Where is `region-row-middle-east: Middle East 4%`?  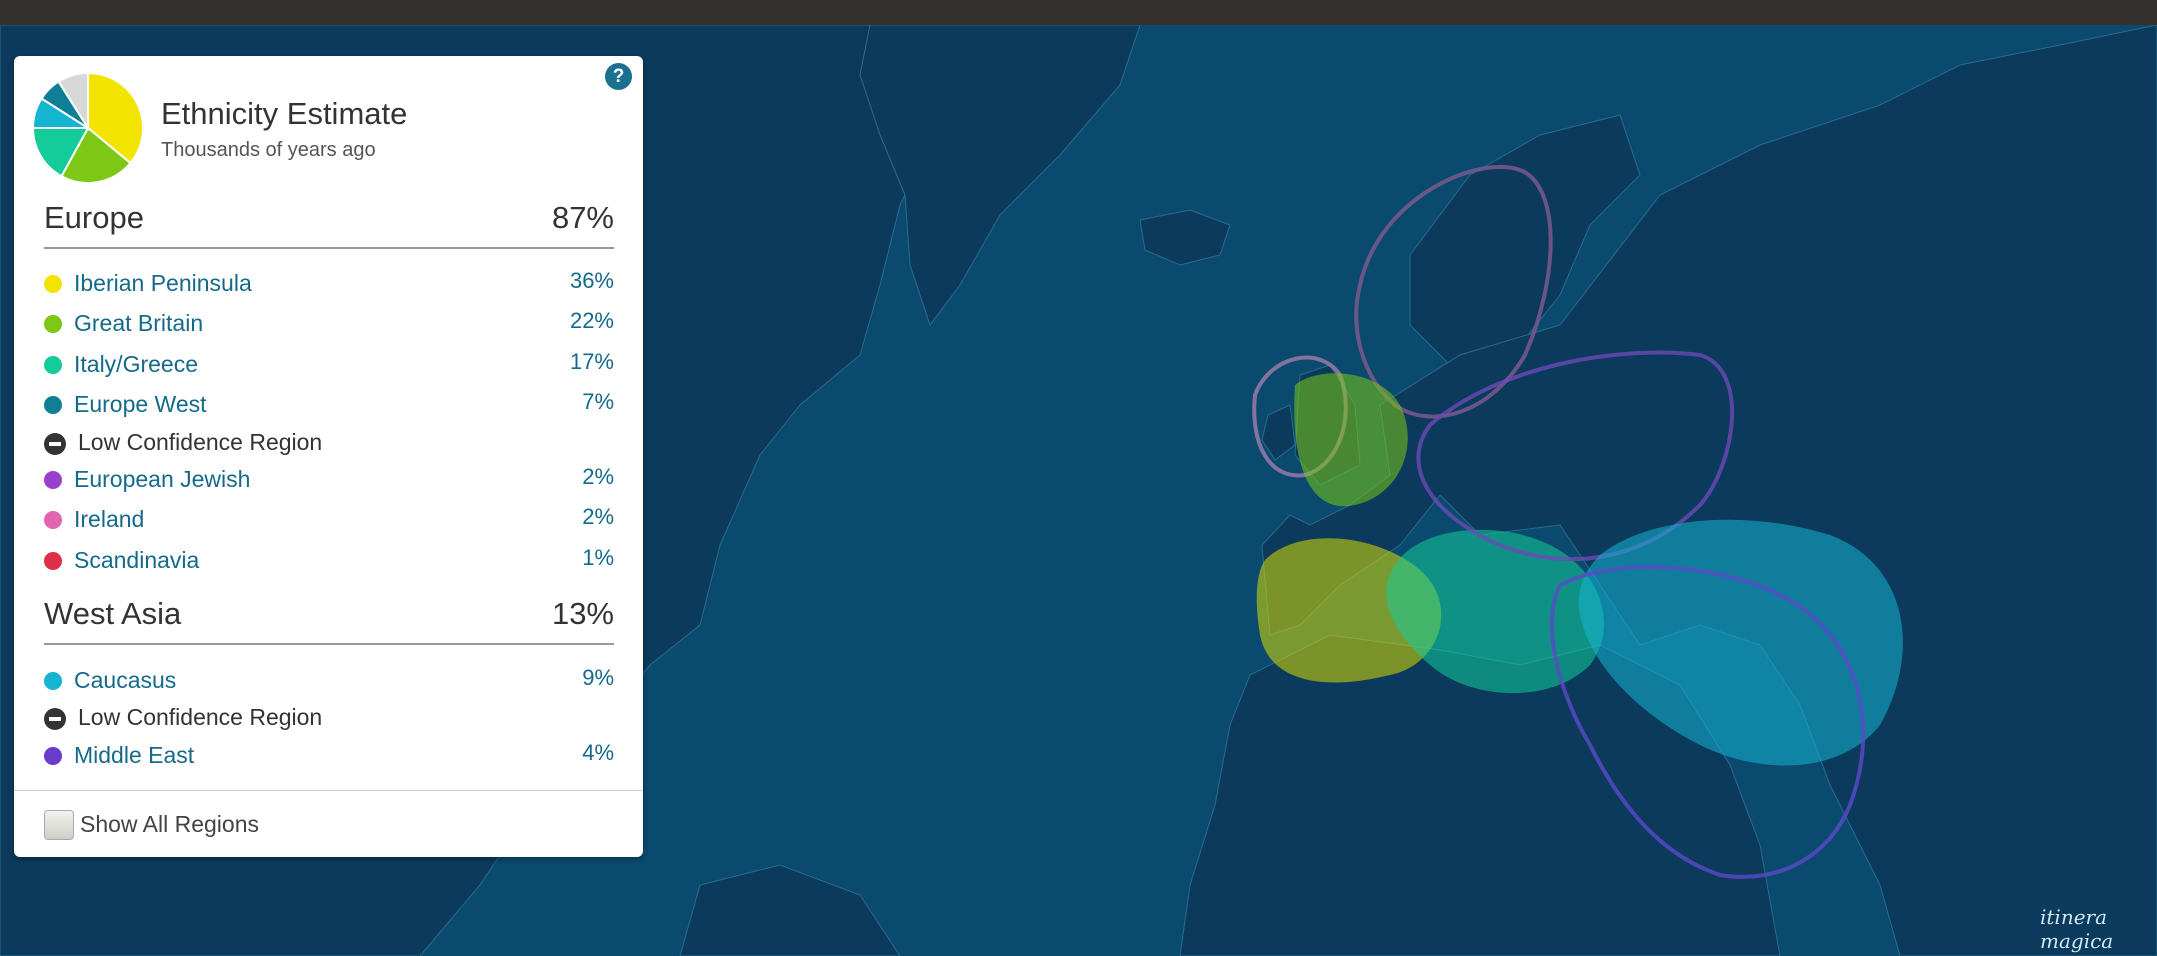
region-row-middle-east: Middle East 4% is located at coordinates (329, 757).